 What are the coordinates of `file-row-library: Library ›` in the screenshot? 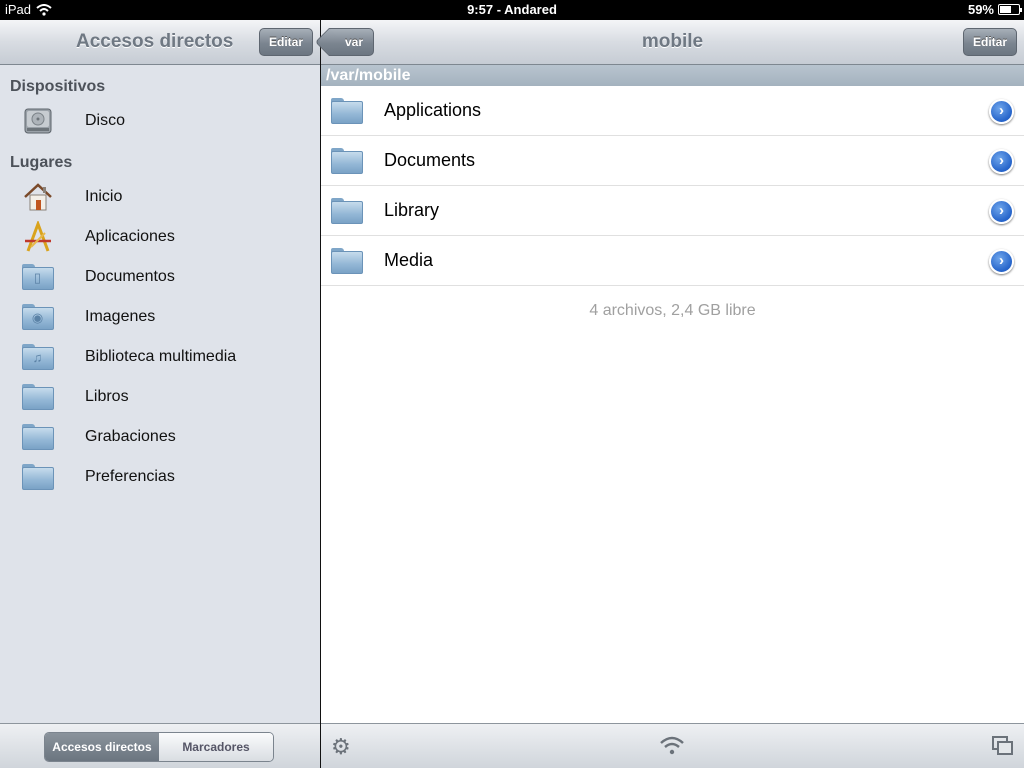 It's located at (672, 211).